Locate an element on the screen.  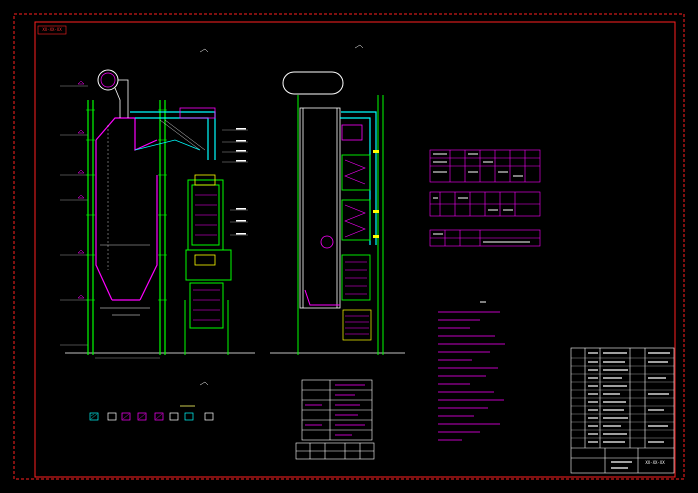
drawing-number: XX-XX-XX is located at coordinates (655, 462).